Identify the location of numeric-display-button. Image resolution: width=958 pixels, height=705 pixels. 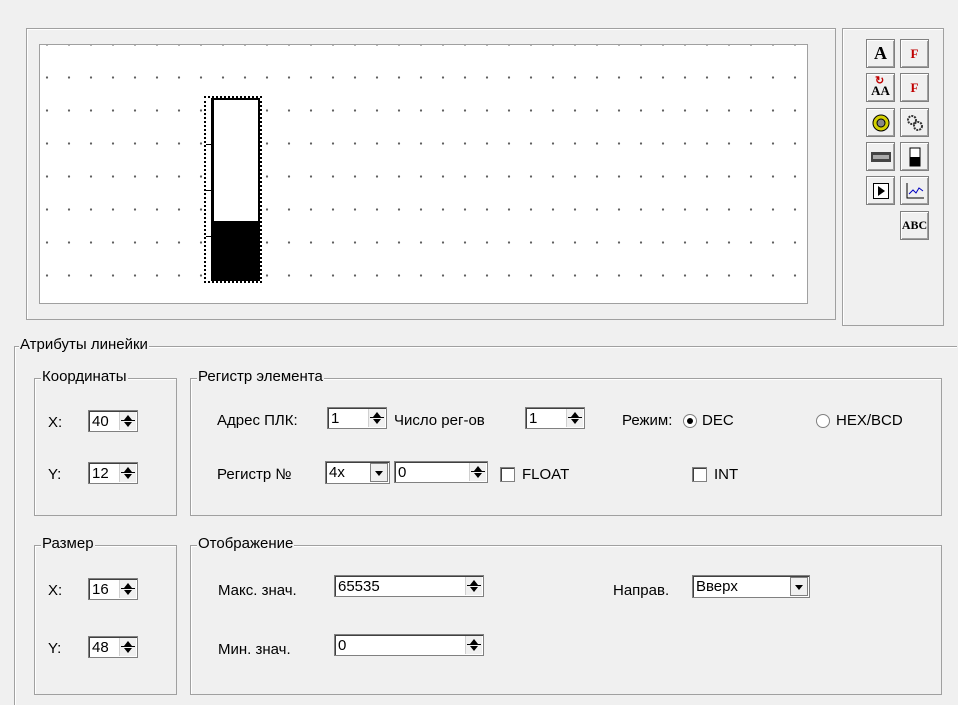
(880, 156).